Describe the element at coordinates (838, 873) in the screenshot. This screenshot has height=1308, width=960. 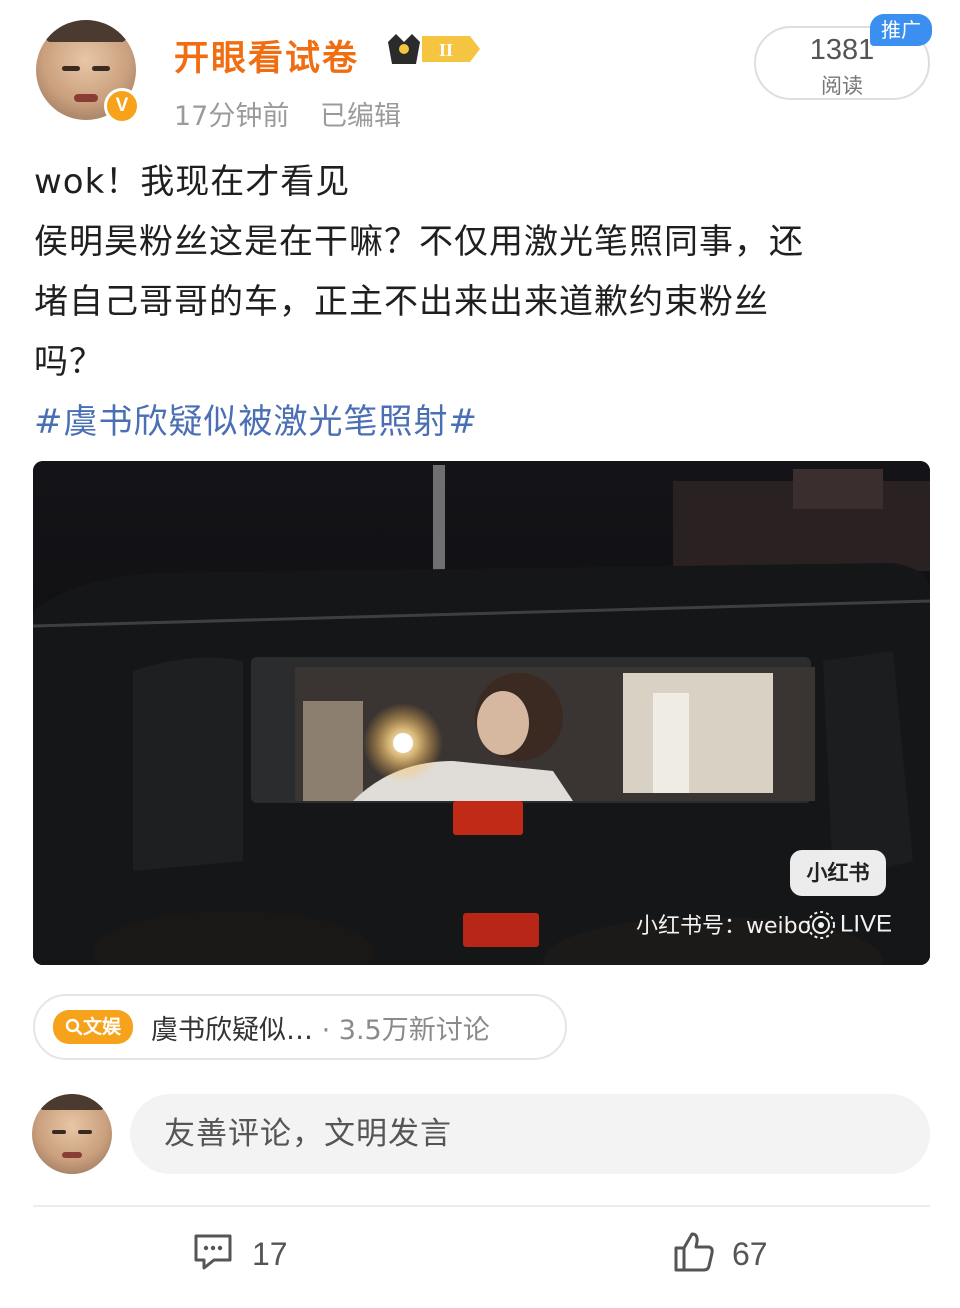
I see `xiaohongshu-logo: 小红书` at that location.